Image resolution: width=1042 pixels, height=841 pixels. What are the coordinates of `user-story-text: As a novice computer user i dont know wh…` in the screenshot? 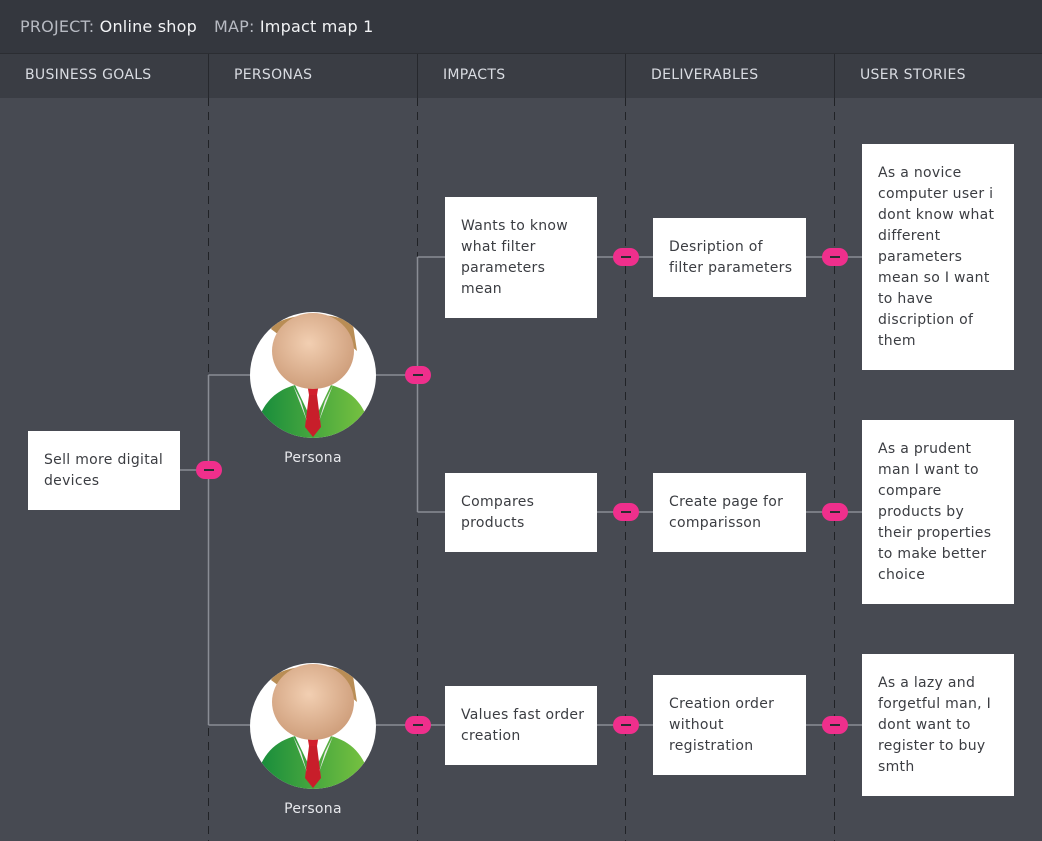 It's located at (936, 256).